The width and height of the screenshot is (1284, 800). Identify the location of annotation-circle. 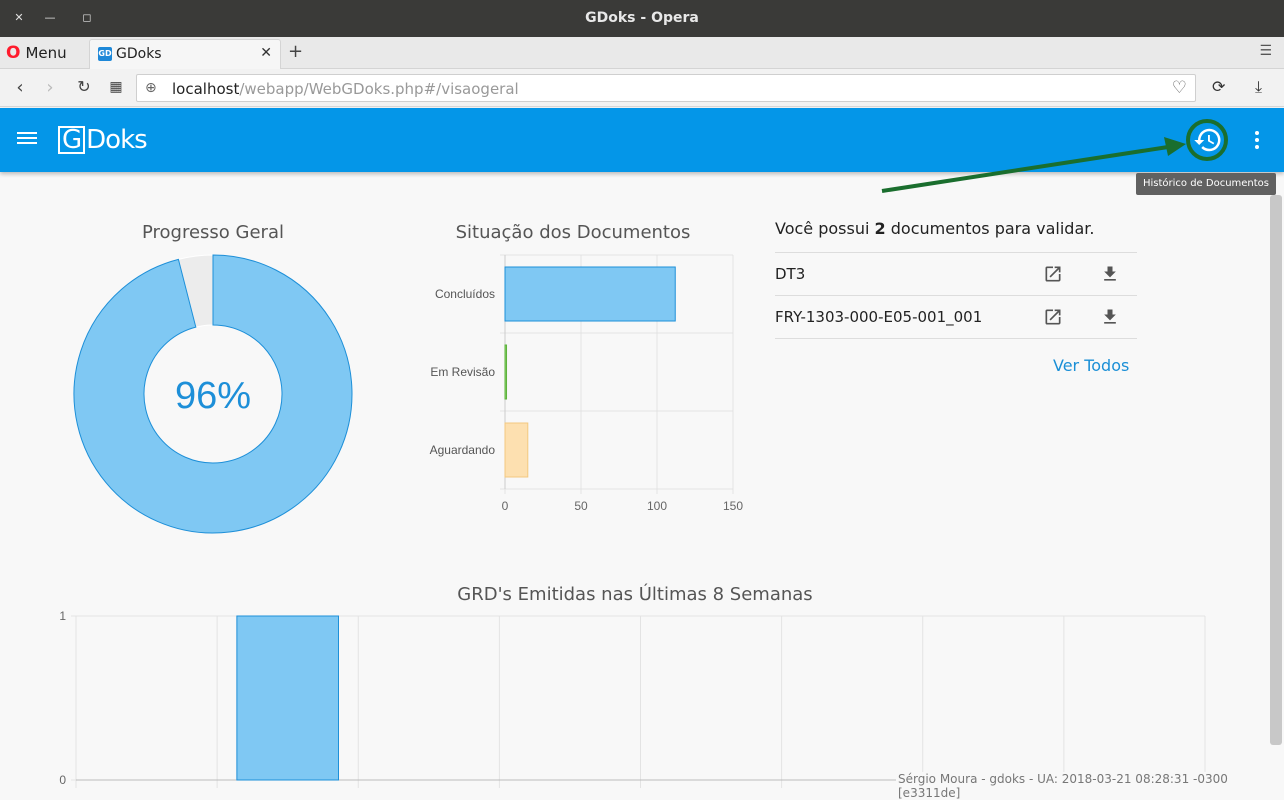
(1207, 140).